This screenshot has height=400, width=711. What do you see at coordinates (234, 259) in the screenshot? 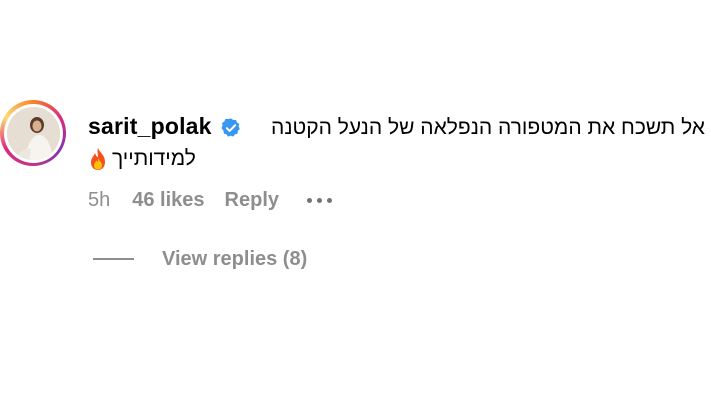
I see `view-replies-button: View replies (8)` at bounding box center [234, 259].